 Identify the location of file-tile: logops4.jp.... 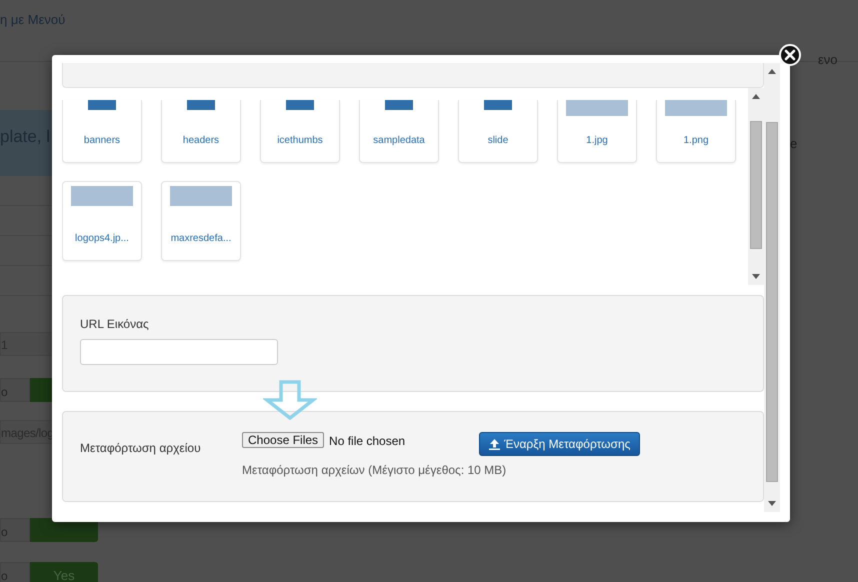
(102, 221).